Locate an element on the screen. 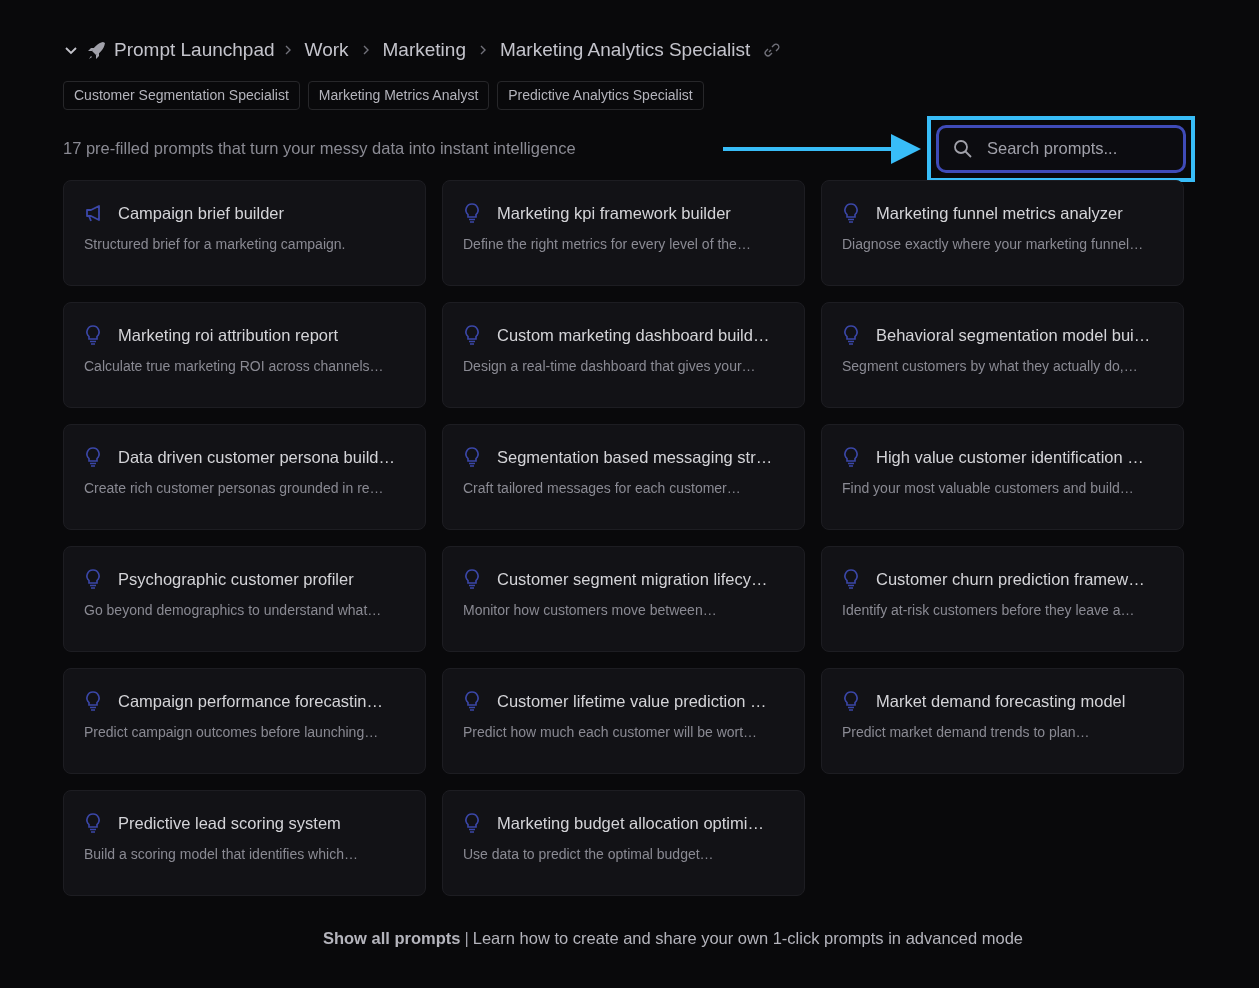 This screenshot has height=988, width=1259. link-icon is located at coordinates (771, 50).